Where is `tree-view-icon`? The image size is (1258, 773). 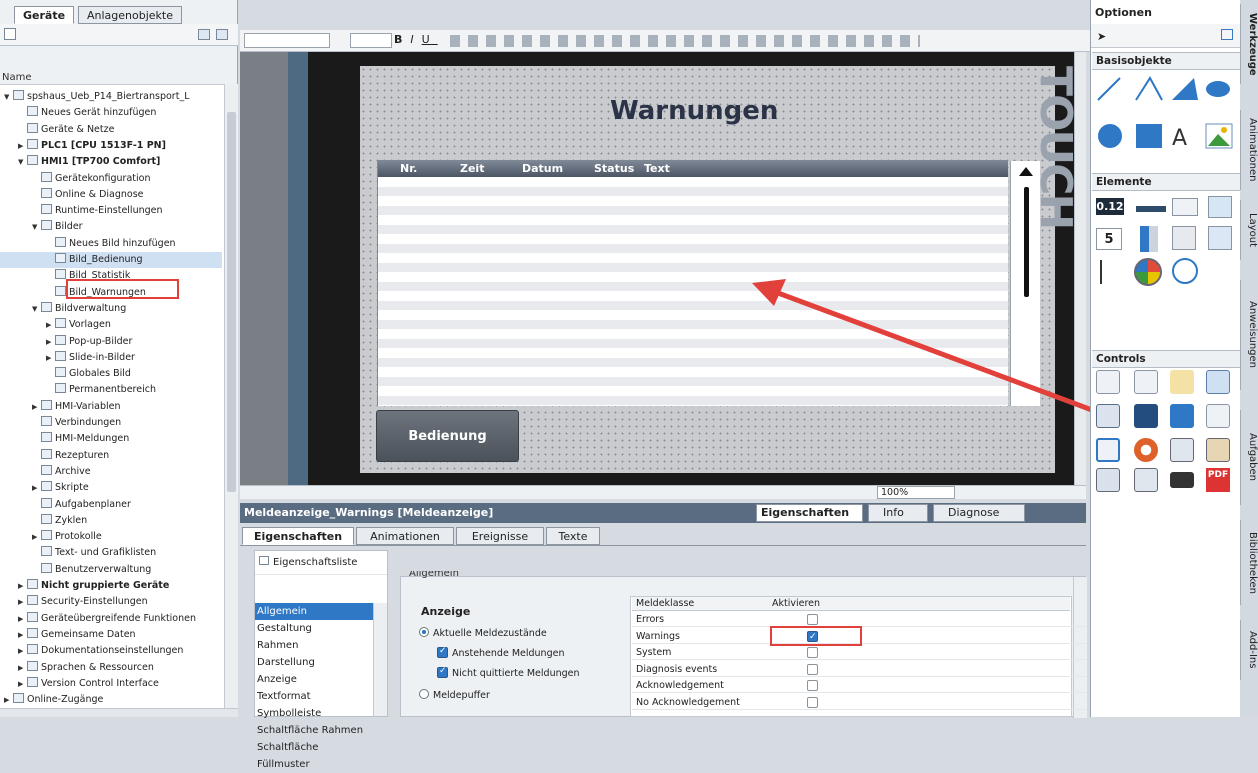 tree-view-icon is located at coordinates (10, 34).